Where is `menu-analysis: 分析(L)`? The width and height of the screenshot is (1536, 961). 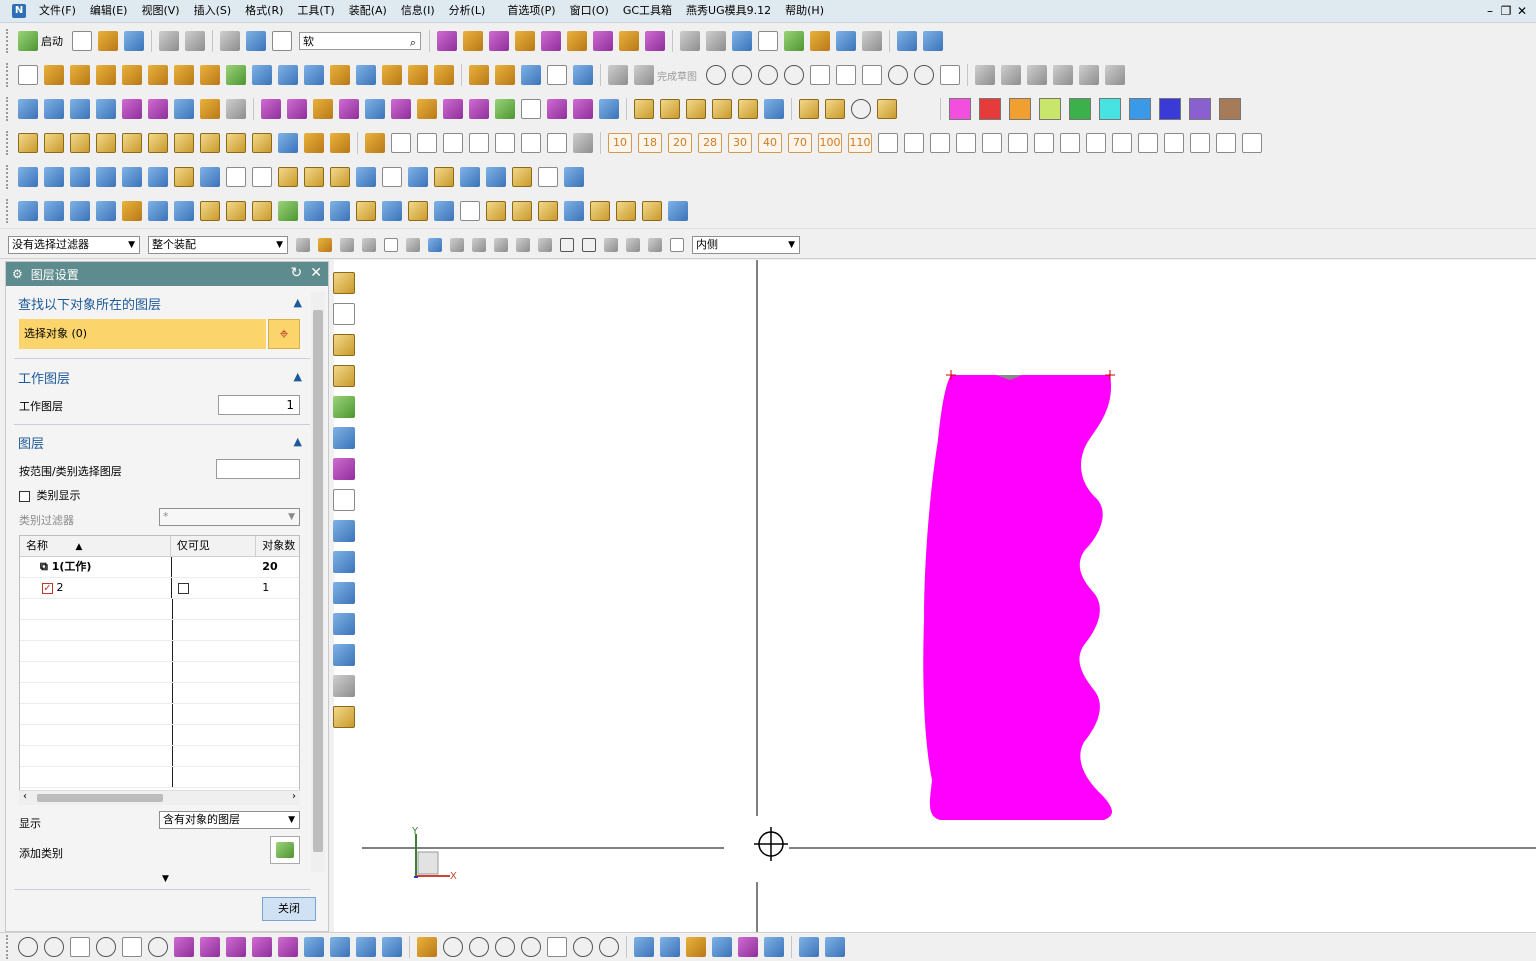 menu-analysis: 分析(L) is located at coordinates (467, 11).